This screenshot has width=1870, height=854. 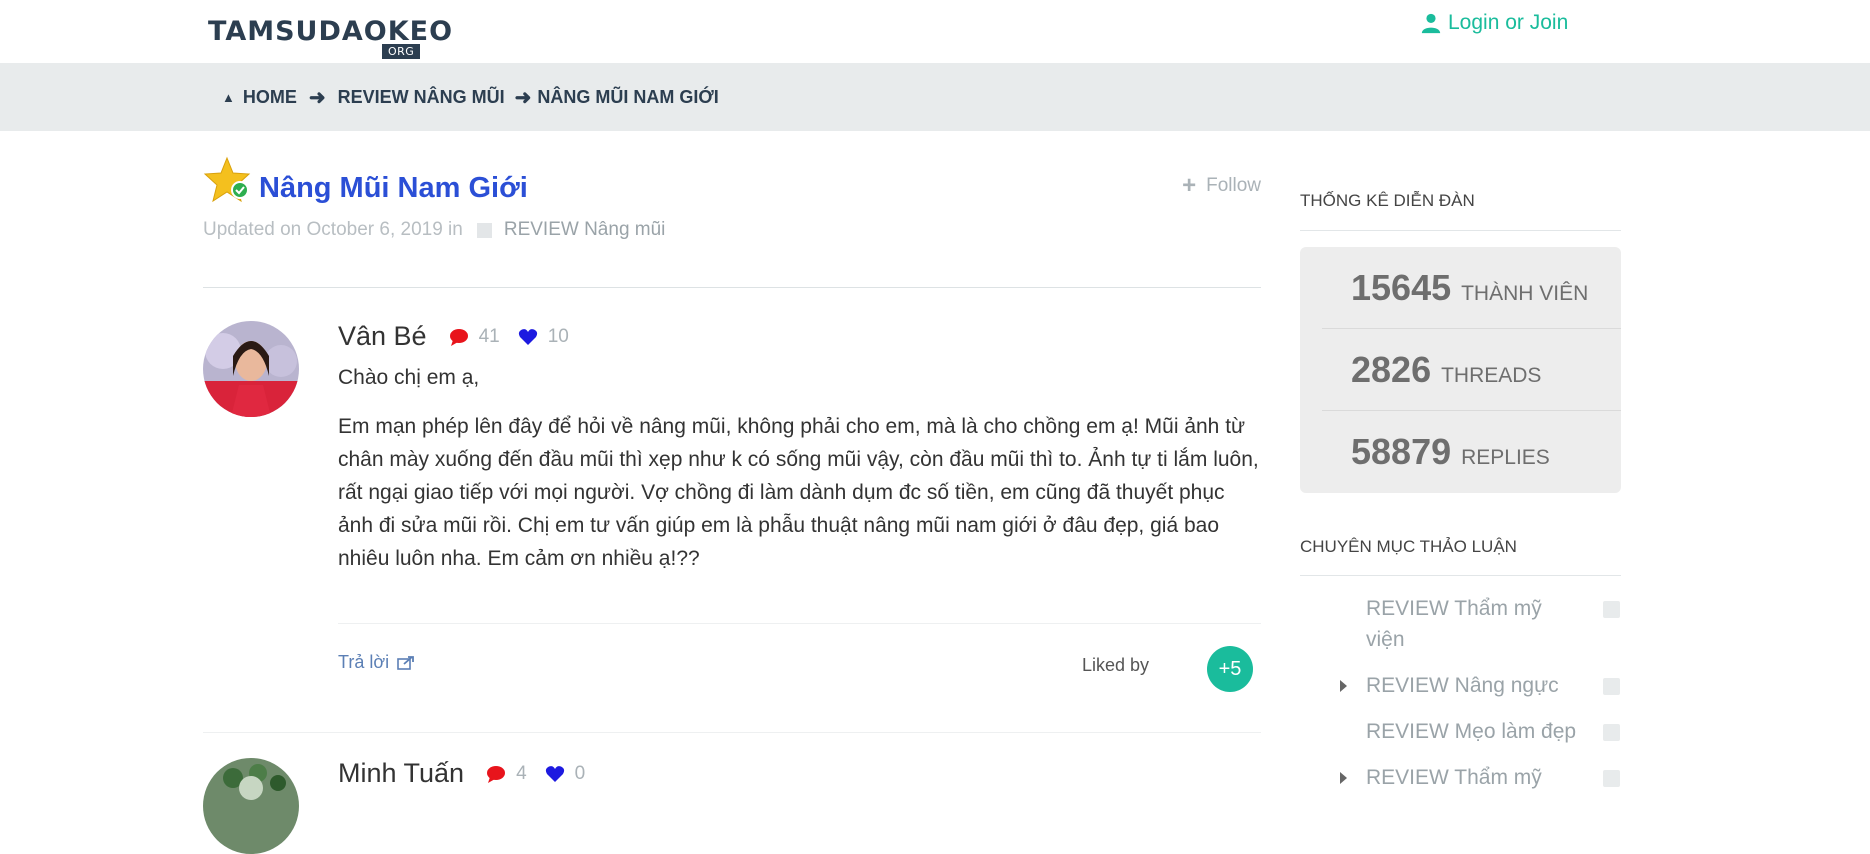 I want to click on breadcrumb-item-review: ➜ REVIEW Nâng mũi, so click(x=401, y=97).